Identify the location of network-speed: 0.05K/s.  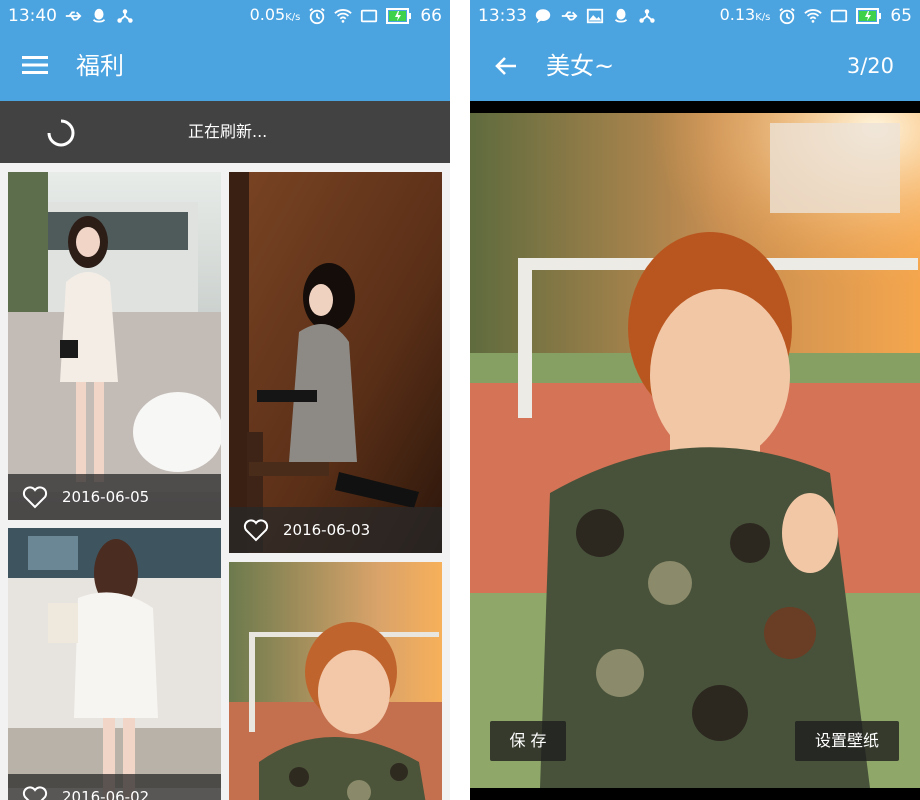
(275, 14).